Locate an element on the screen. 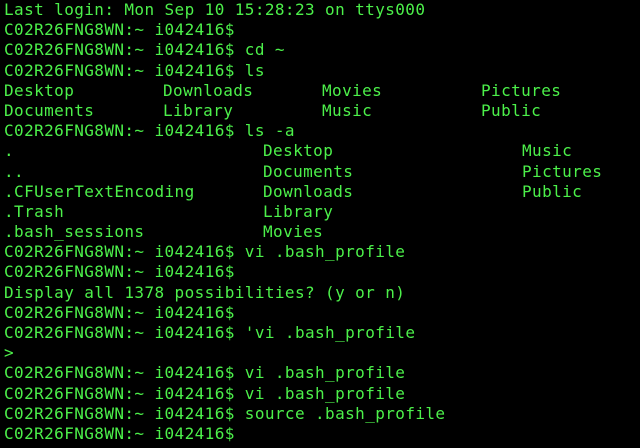 The width and height of the screenshot is (640, 448). ls-output-row: Documents Library Music Public is located at coordinates (322, 111).